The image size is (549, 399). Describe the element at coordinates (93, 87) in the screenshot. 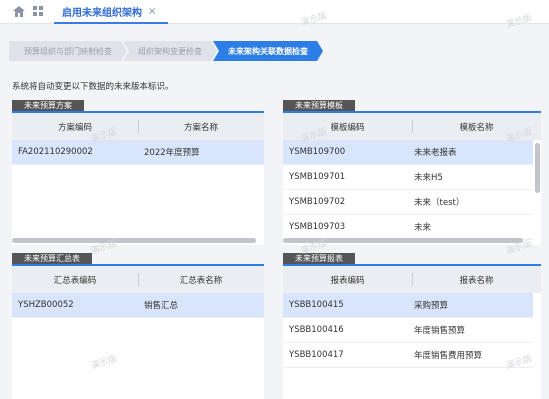

I see `notice-text: 系统将自动变更以下数据的未来版本标识。` at that location.